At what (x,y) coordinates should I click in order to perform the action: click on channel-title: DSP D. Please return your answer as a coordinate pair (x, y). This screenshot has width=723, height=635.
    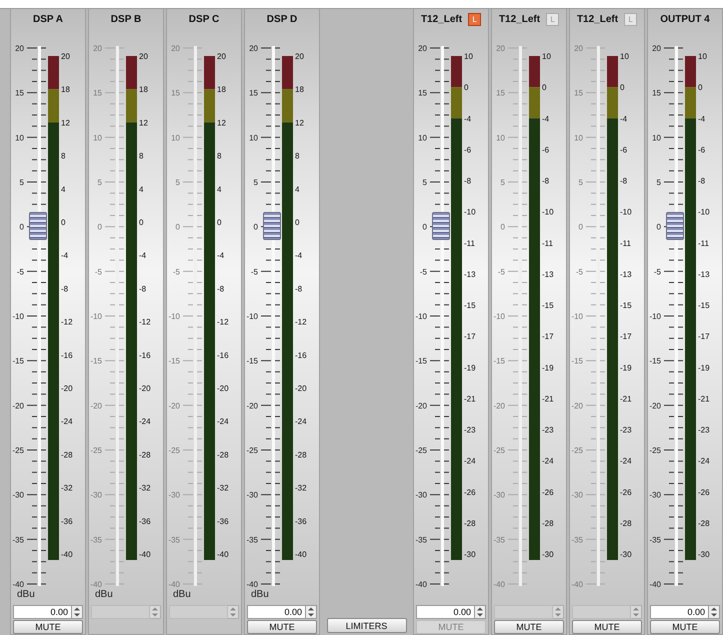
    Looking at the image, I should click on (282, 20).